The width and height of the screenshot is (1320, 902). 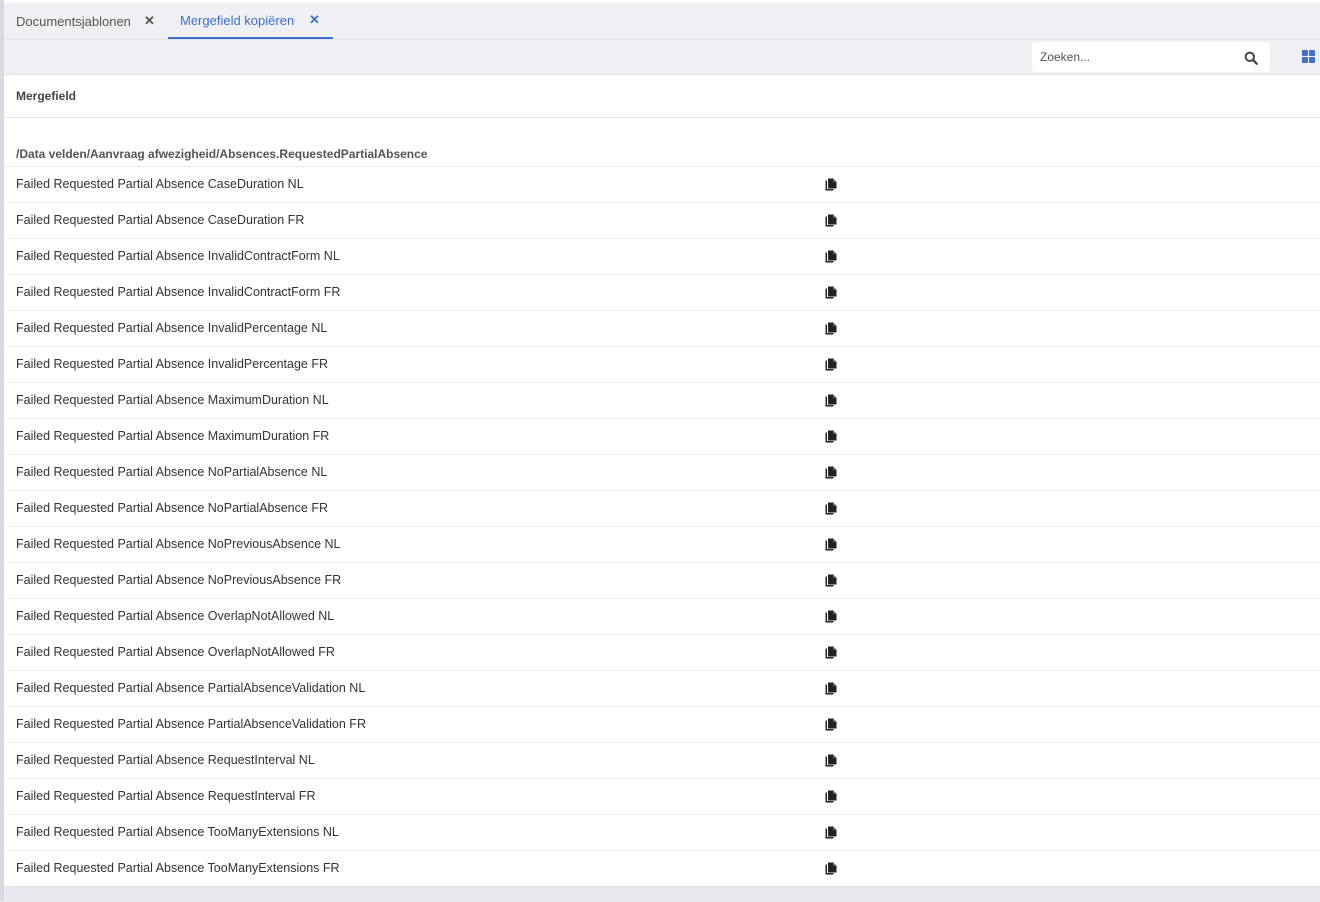 What do you see at coordinates (73, 21) in the screenshot?
I see `tab-label: Documentsjablonen` at bounding box center [73, 21].